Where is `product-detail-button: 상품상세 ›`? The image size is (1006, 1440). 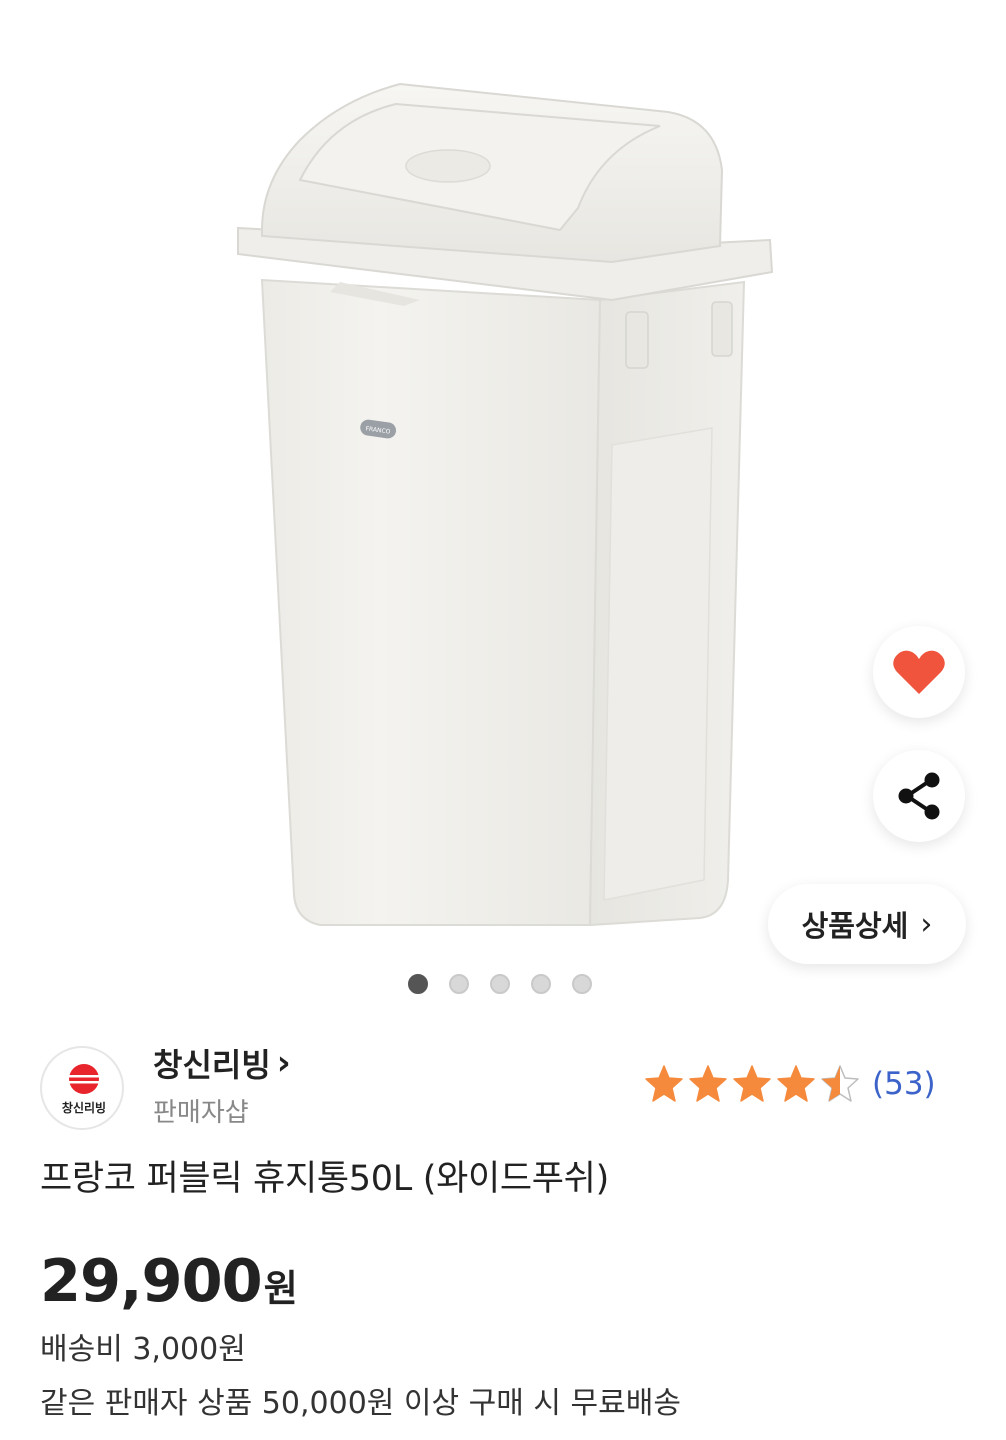
product-detail-button: 상품상세 › is located at coordinates (867, 924).